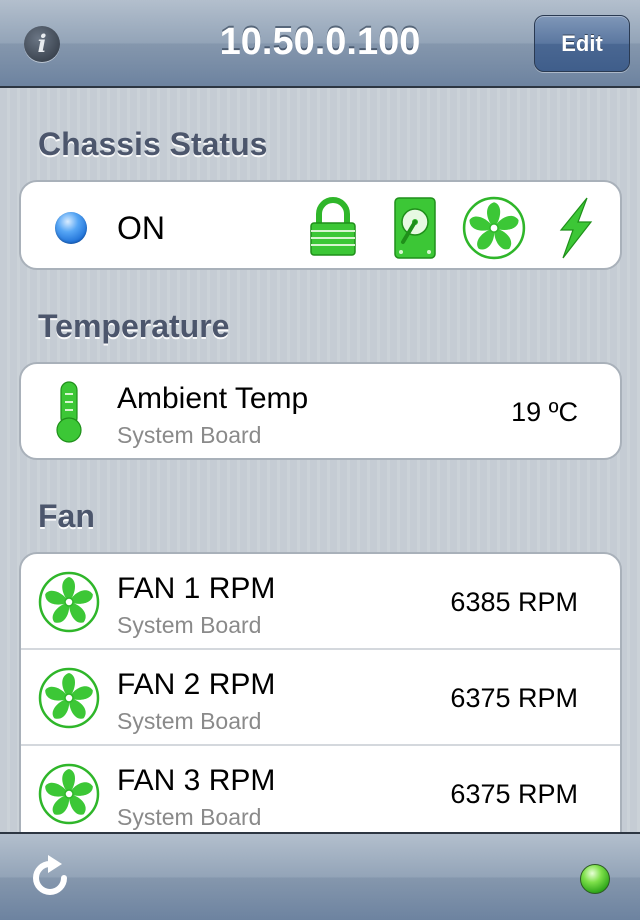  I want to click on fan-speed: 6385 RPM, so click(514, 602).